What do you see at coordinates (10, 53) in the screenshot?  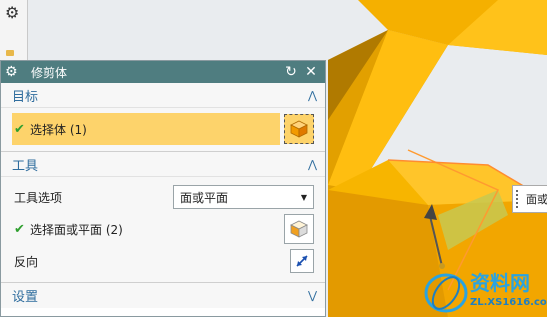 I see `folder-icon` at bounding box center [10, 53].